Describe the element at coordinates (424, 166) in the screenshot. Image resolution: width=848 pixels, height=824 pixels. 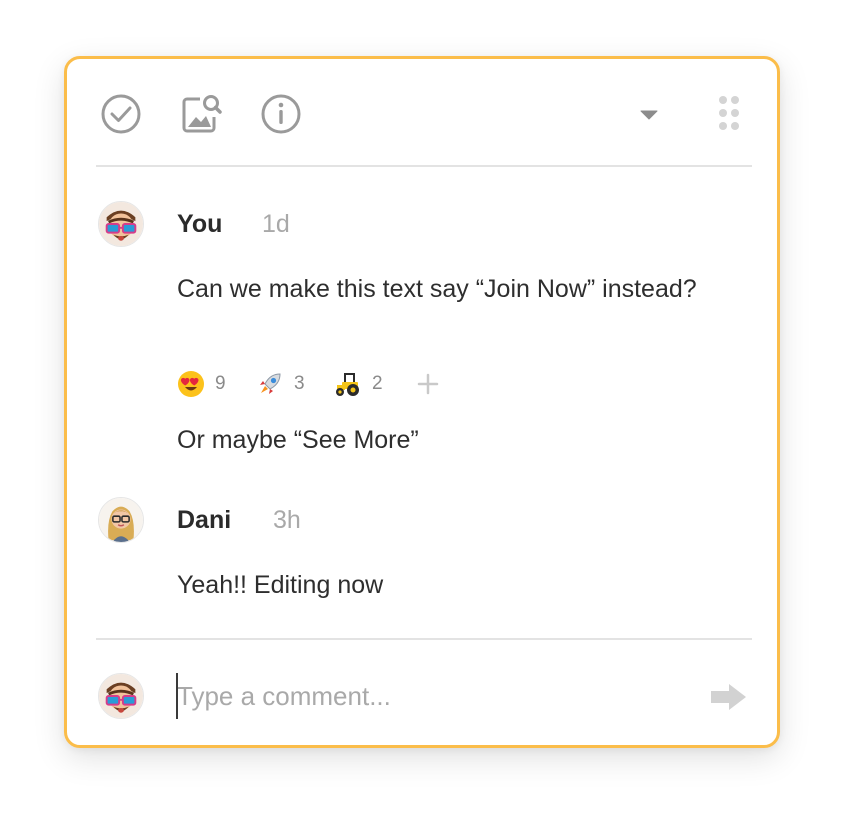
I see `toolbar-divider` at that location.